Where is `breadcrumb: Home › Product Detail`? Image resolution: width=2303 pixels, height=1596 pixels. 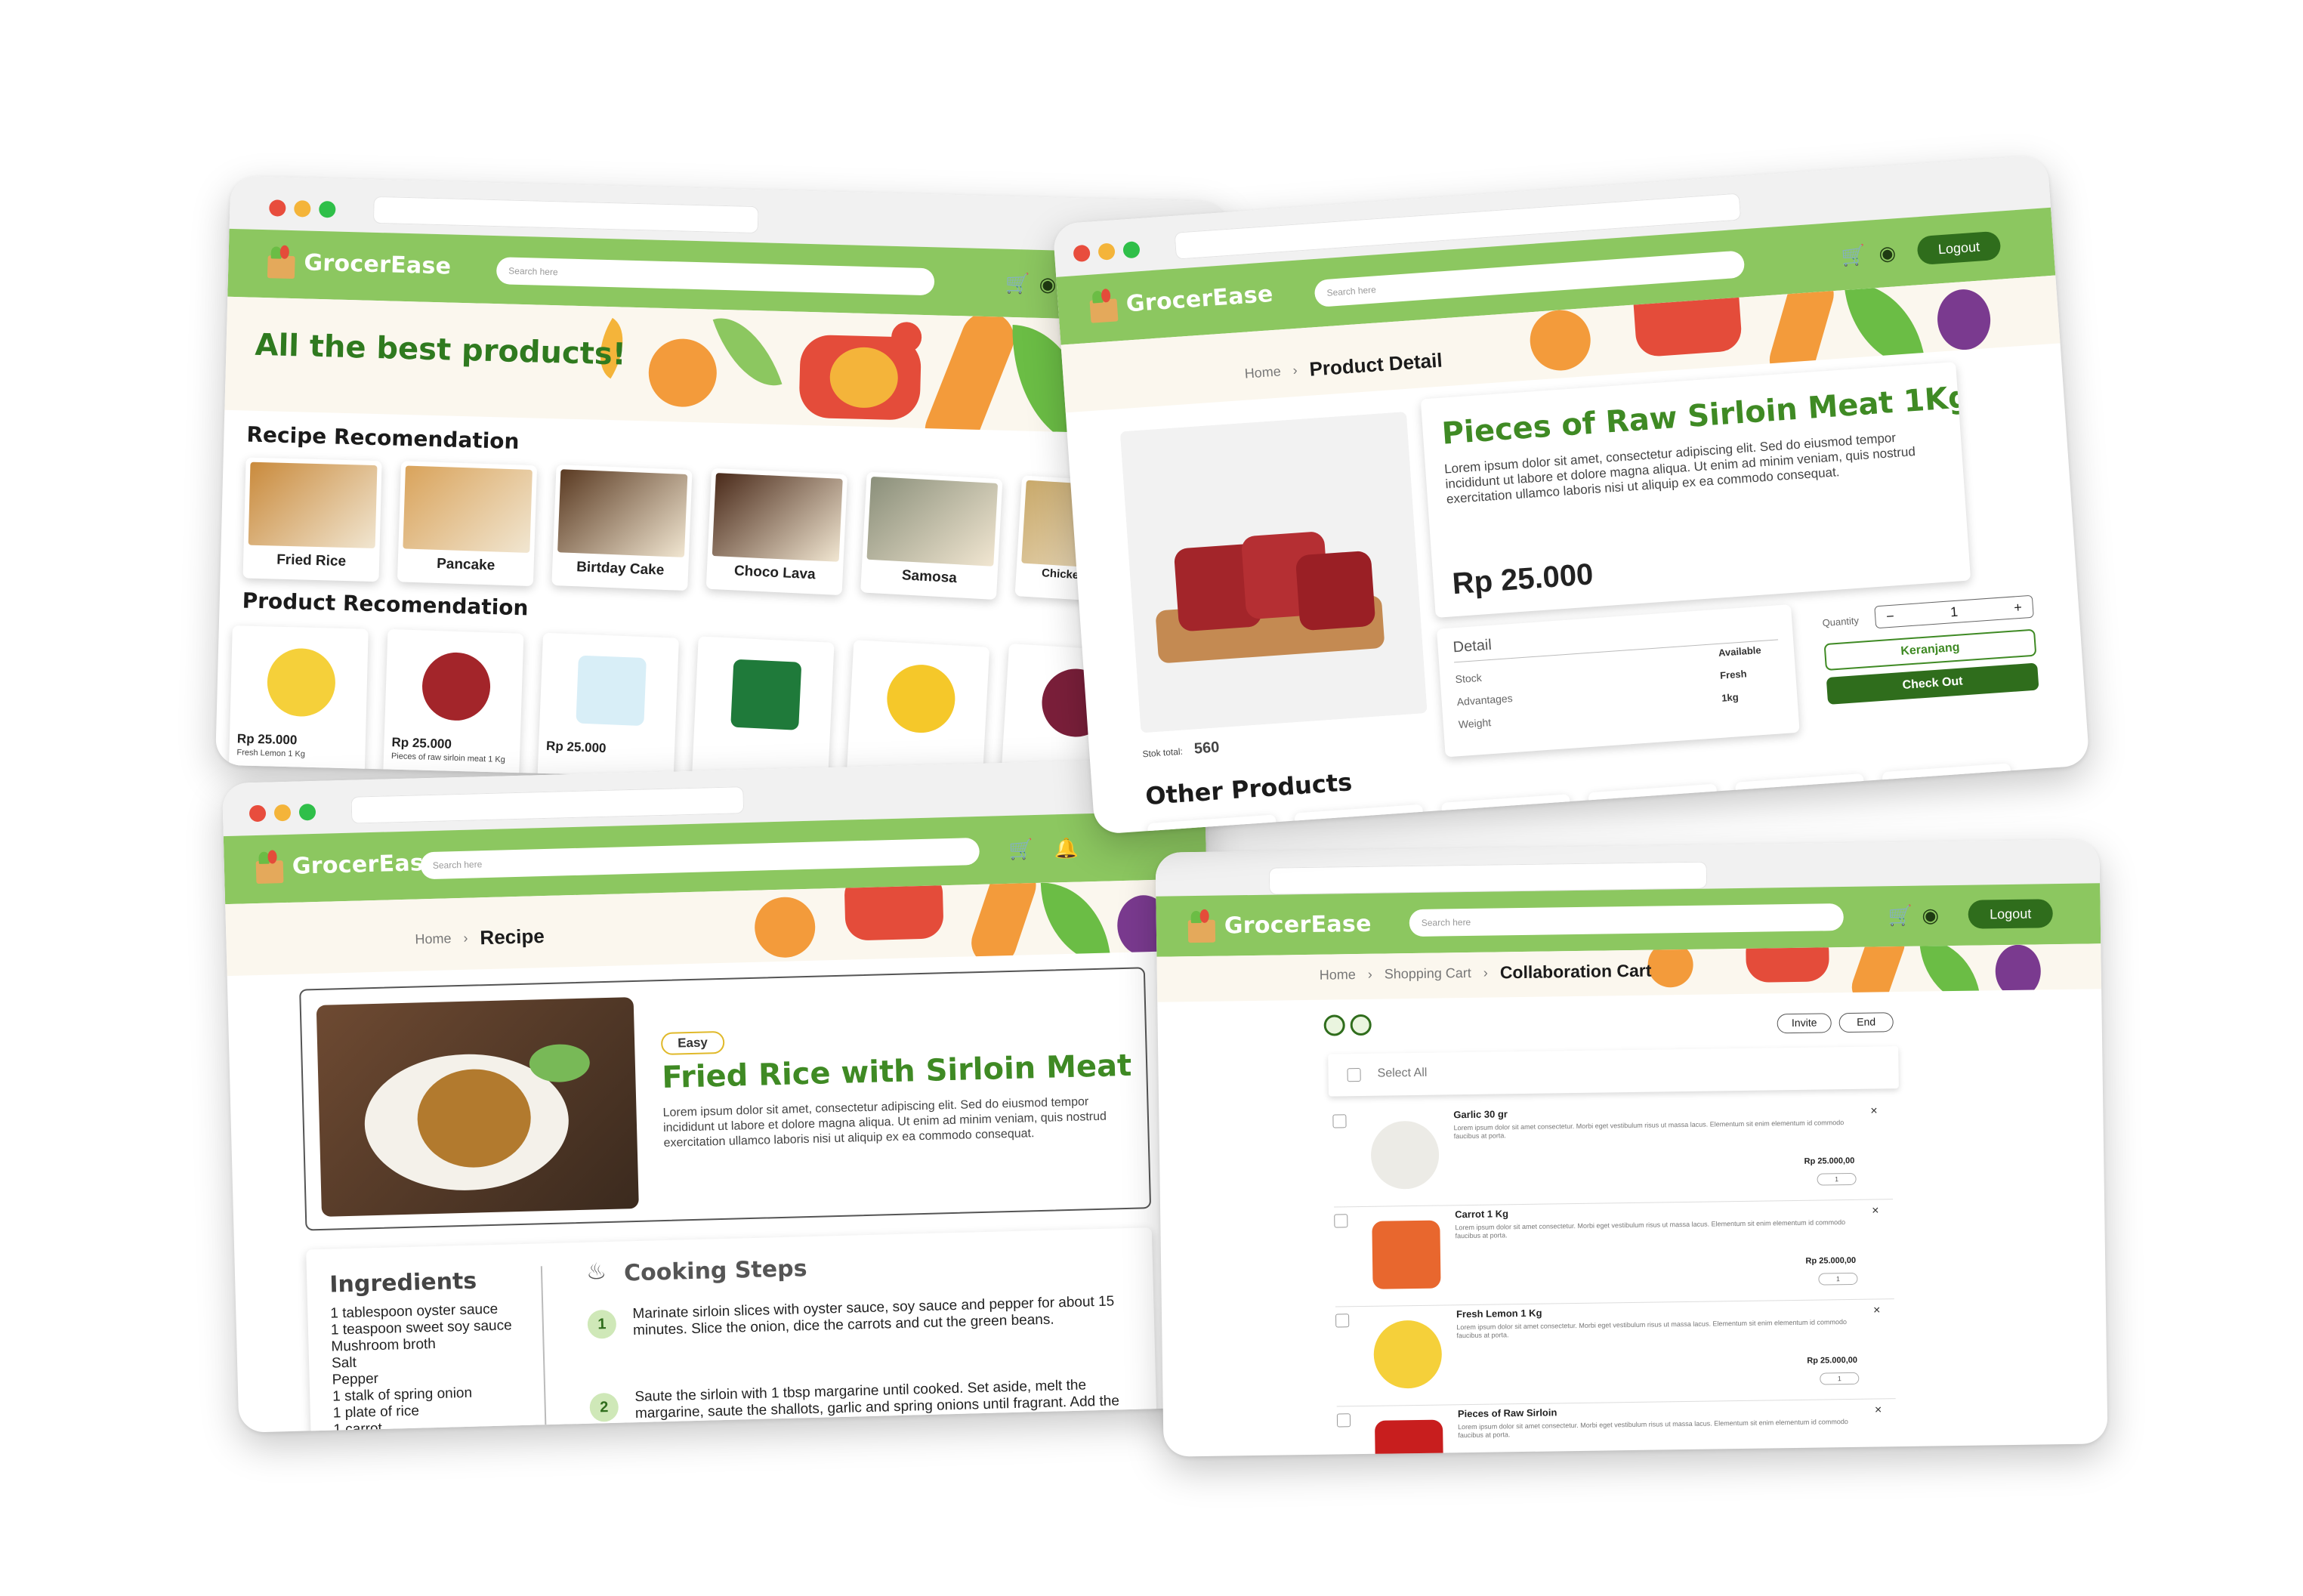
breadcrumb: Home › Product Detail is located at coordinates (1343, 367).